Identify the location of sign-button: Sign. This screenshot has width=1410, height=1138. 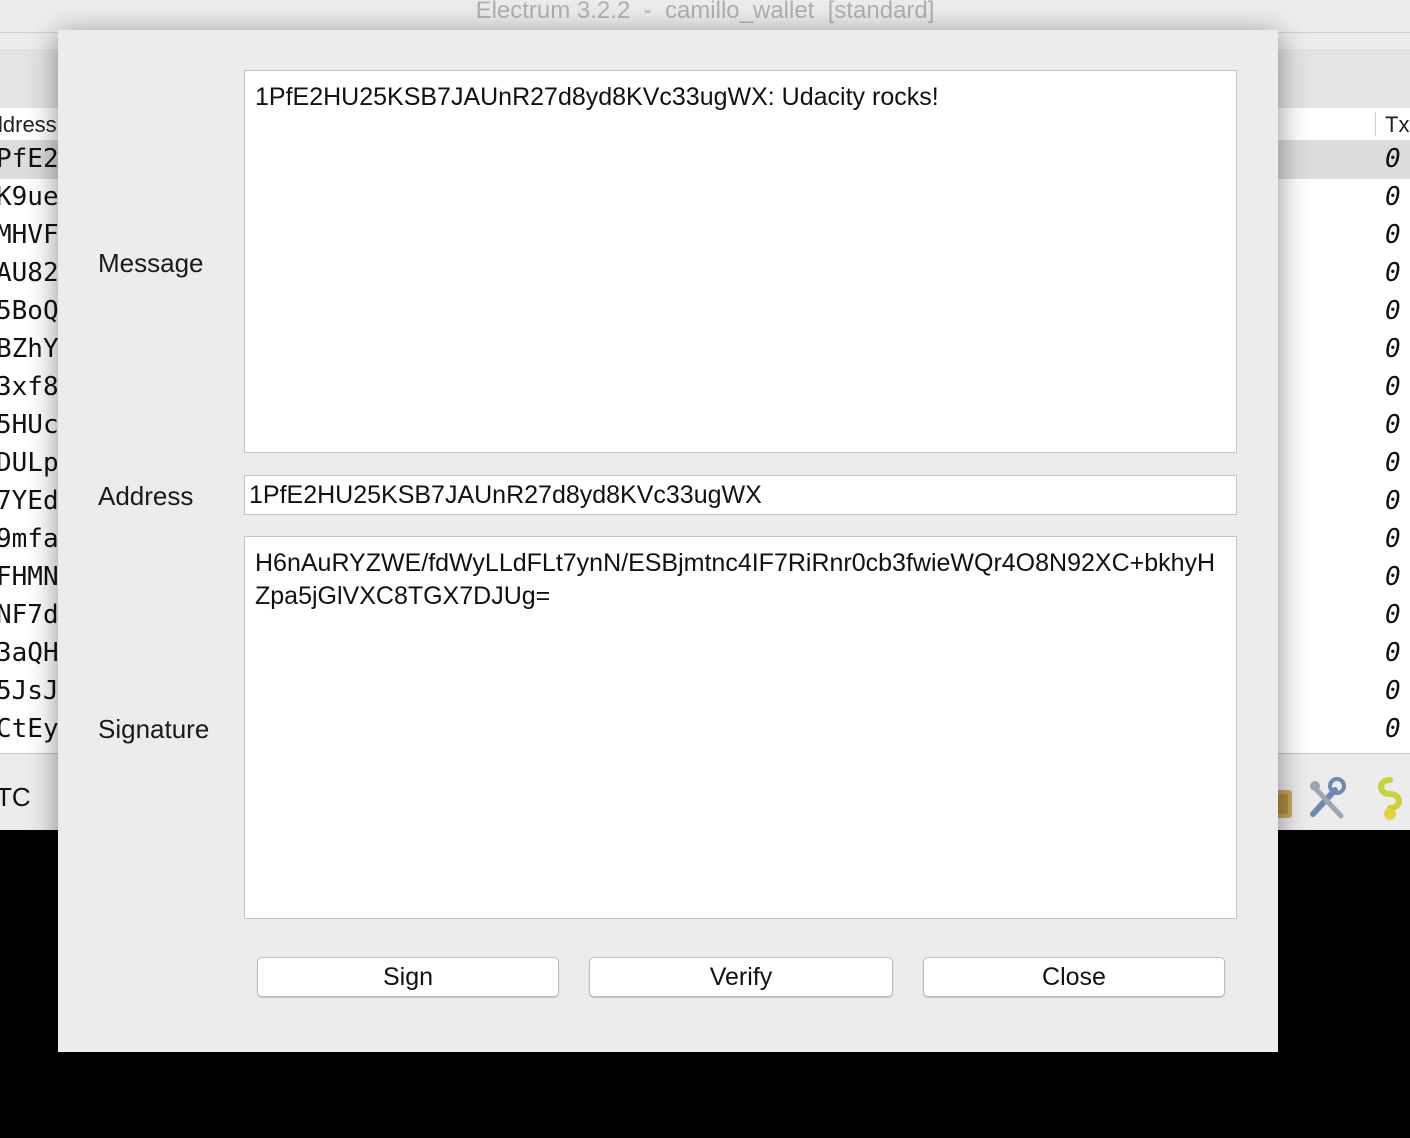
(408, 977).